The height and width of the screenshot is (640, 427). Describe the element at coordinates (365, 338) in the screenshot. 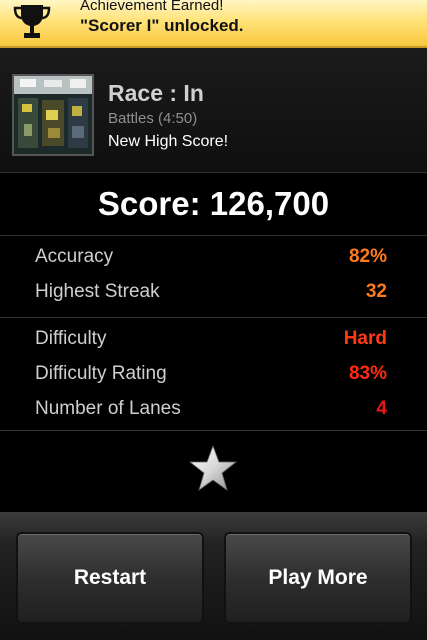

I see `stat-value: Hard` at that location.